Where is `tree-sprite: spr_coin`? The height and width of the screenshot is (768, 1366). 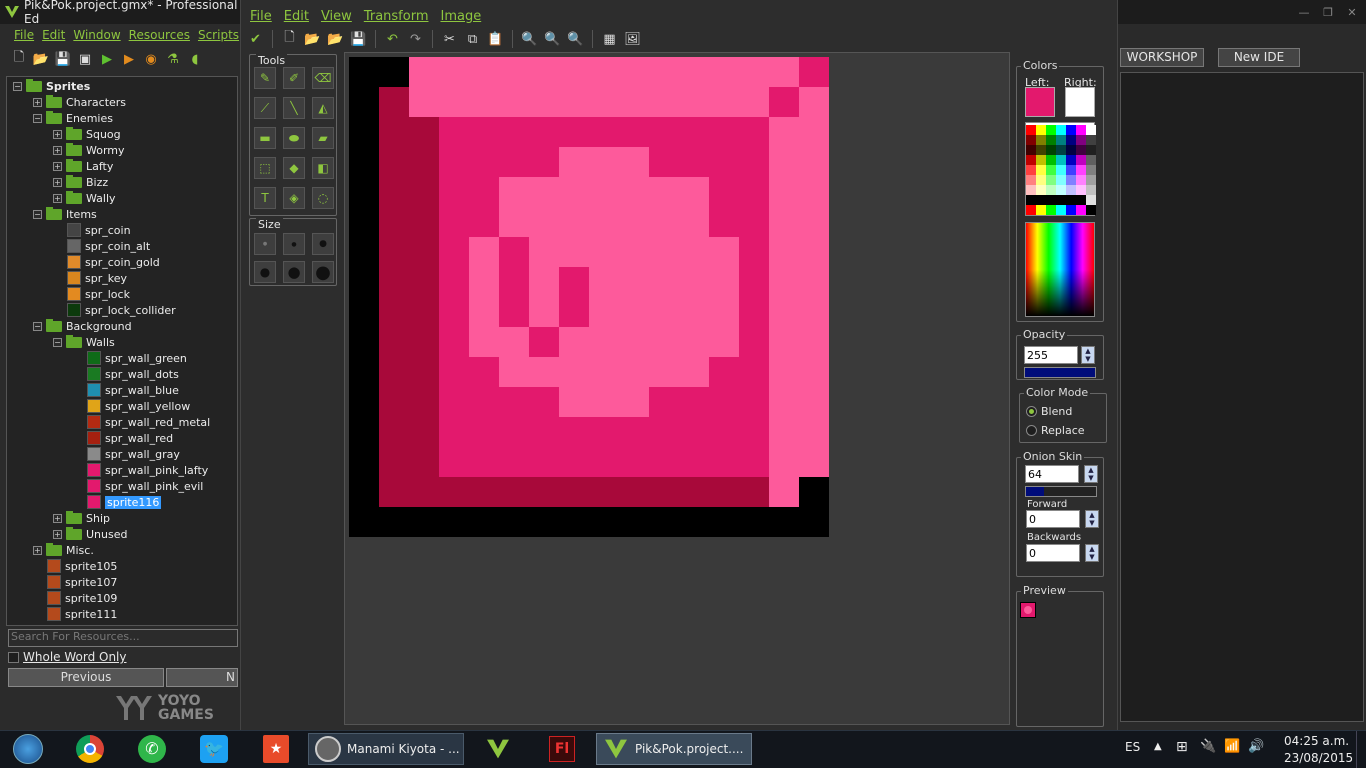 tree-sprite: spr_coin is located at coordinates (99, 230).